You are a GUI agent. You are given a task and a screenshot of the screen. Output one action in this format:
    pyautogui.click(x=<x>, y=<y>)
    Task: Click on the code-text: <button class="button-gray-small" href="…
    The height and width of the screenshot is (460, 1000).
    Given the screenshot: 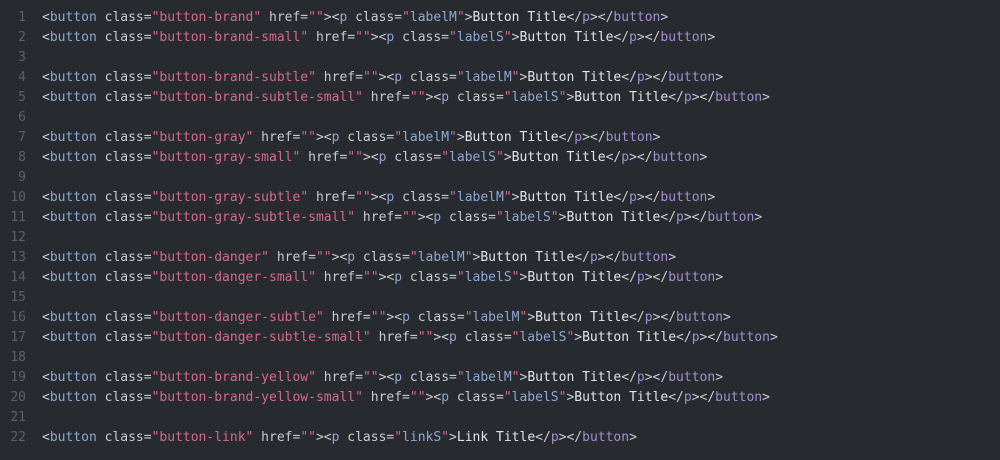 What is the action you would take?
    pyautogui.click(x=375, y=157)
    